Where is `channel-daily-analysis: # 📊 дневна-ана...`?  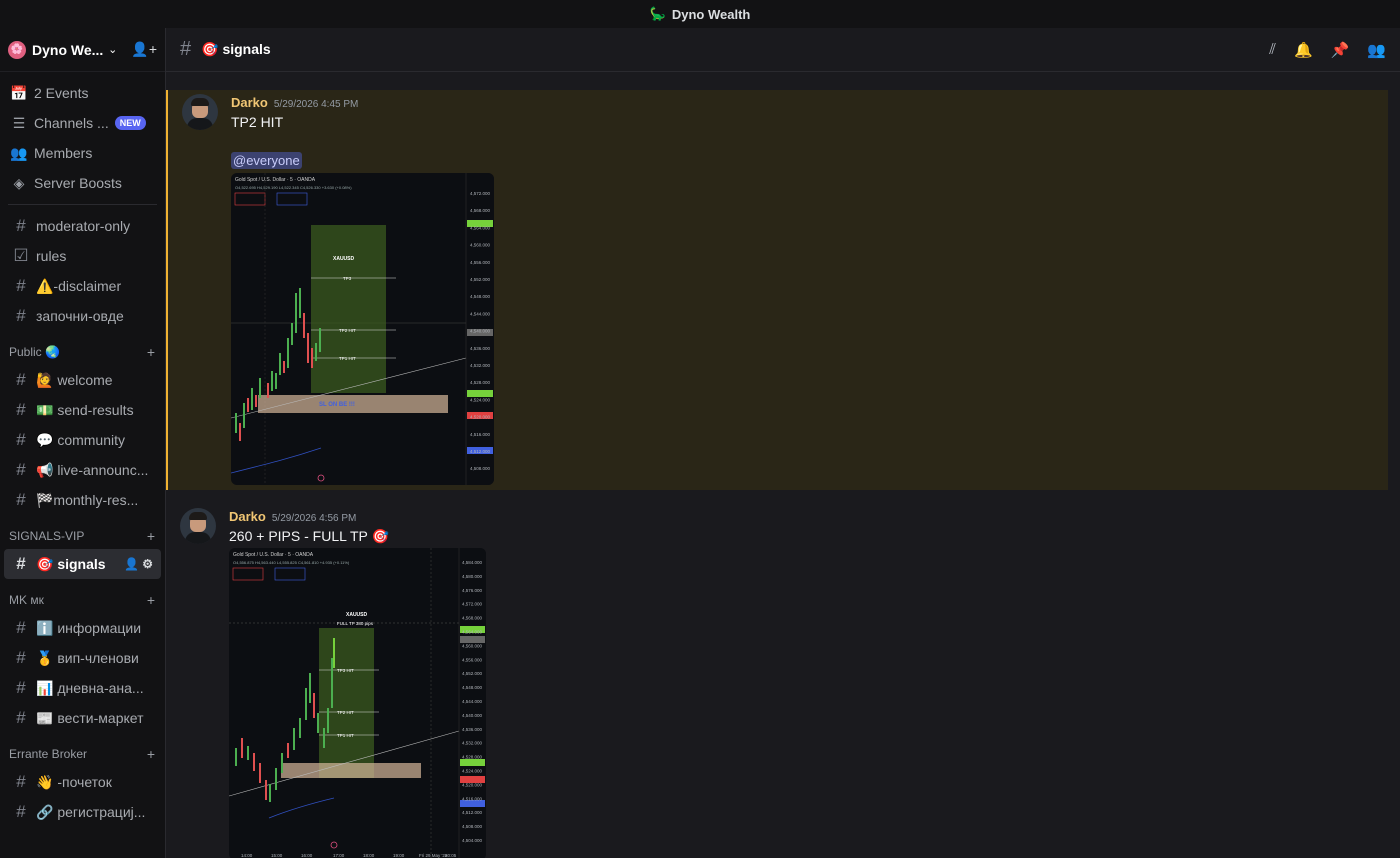 channel-daily-analysis: # 📊 дневна-ана... is located at coordinates (82, 688).